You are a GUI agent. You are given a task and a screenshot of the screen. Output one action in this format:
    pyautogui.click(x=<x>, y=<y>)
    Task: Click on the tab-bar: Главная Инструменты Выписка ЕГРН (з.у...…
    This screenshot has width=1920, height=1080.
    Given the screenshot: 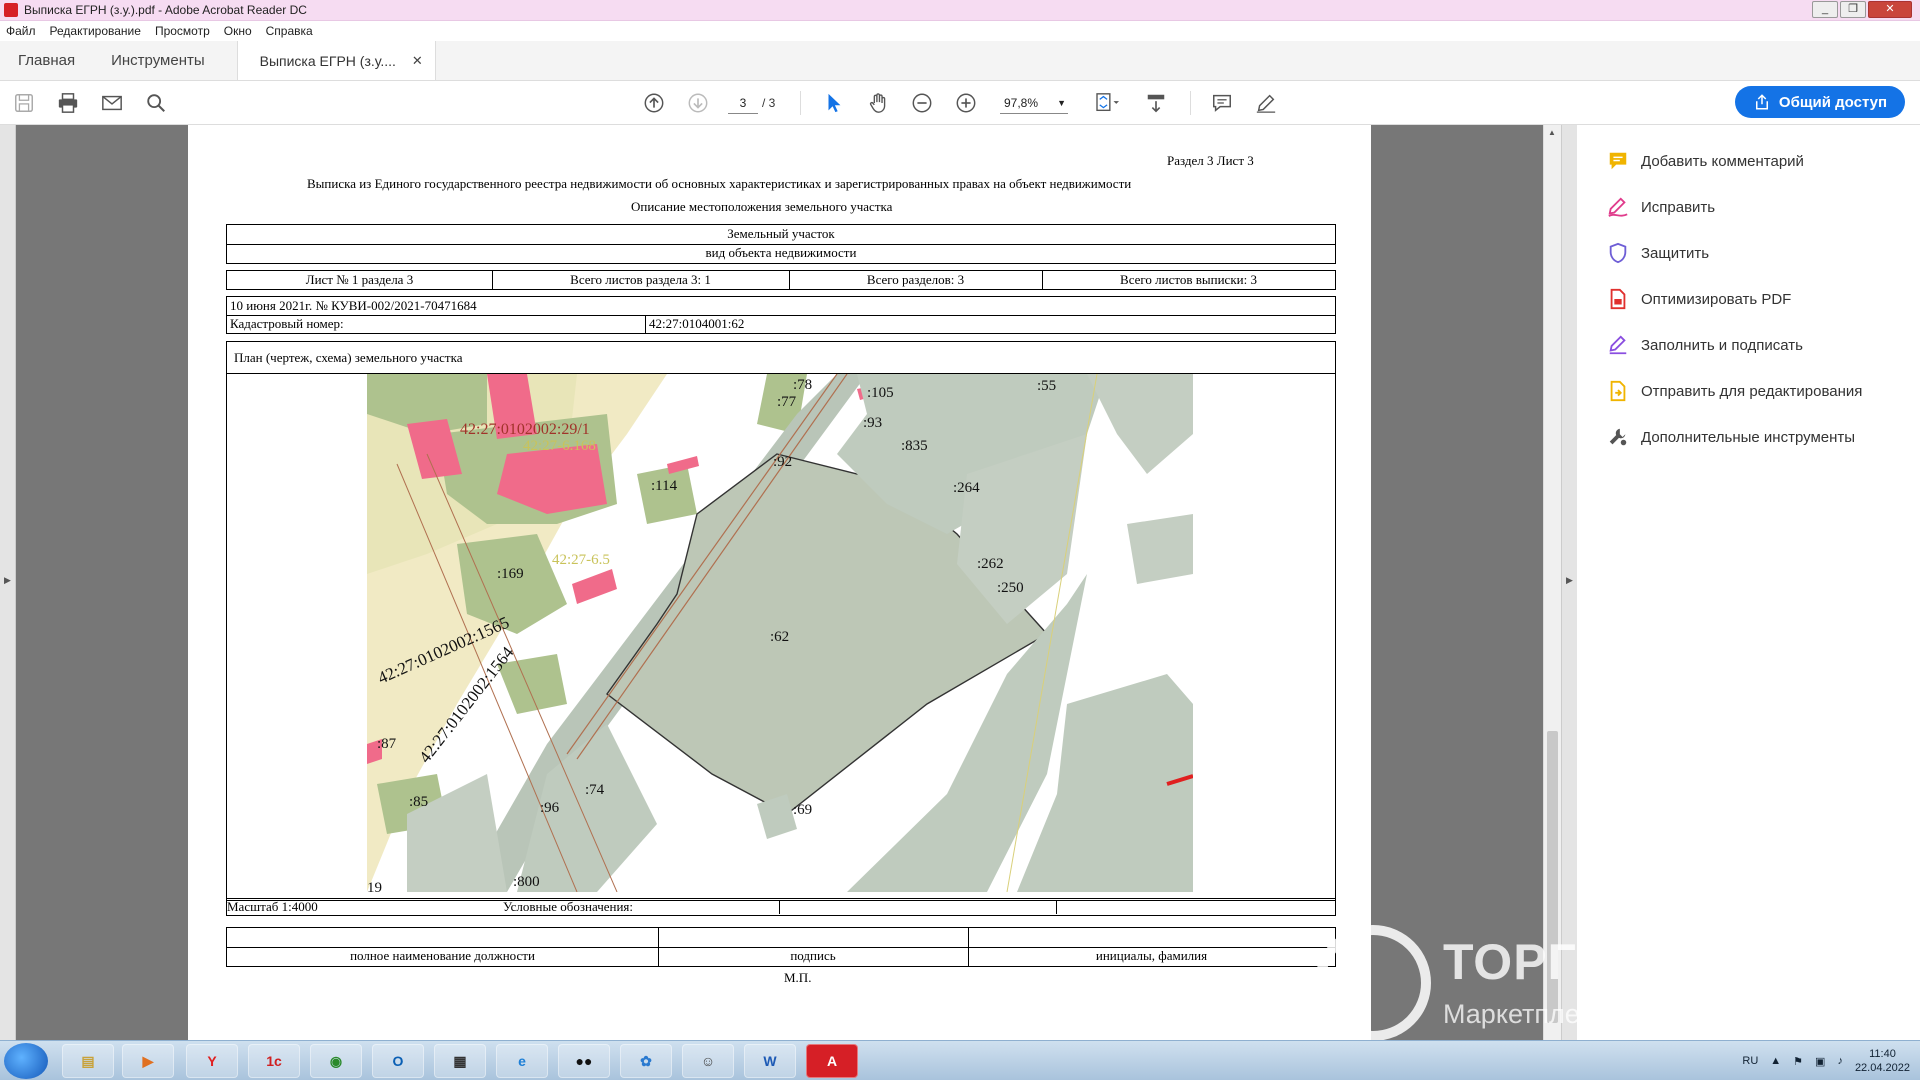 What is the action you would take?
    pyautogui.click(x=960, y=61)
    